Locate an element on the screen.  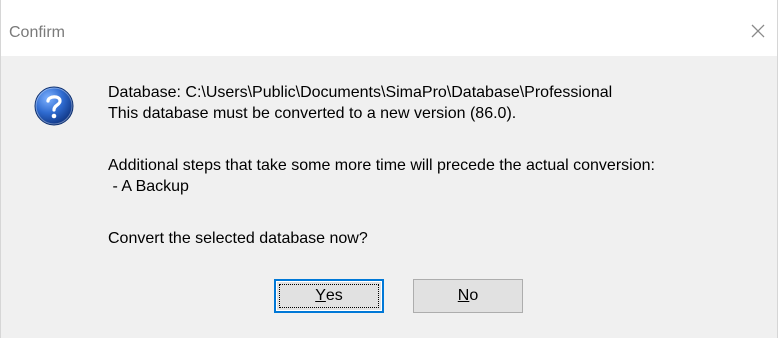
no-button: No is located at coordinates (468, 296).